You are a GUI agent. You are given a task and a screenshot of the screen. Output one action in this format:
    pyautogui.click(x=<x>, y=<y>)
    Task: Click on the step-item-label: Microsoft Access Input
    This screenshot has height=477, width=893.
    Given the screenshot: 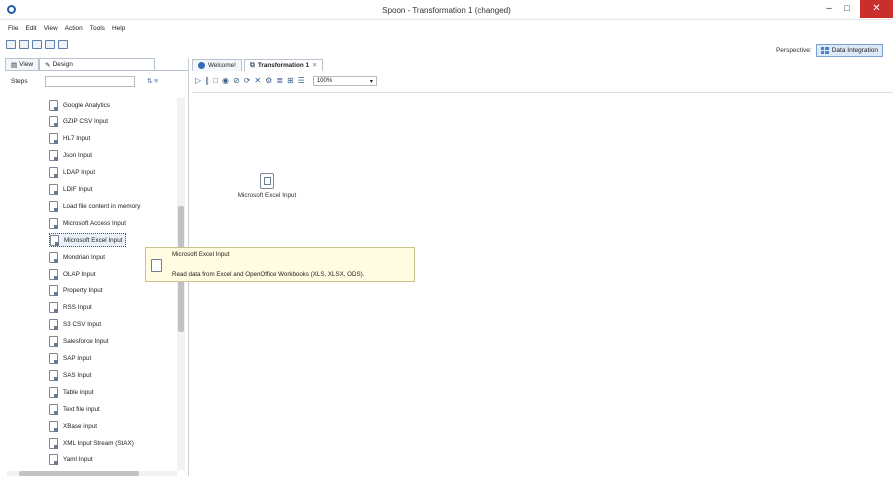 What is the action you would take?
    pyautogui.click(x=94, y=223)
    